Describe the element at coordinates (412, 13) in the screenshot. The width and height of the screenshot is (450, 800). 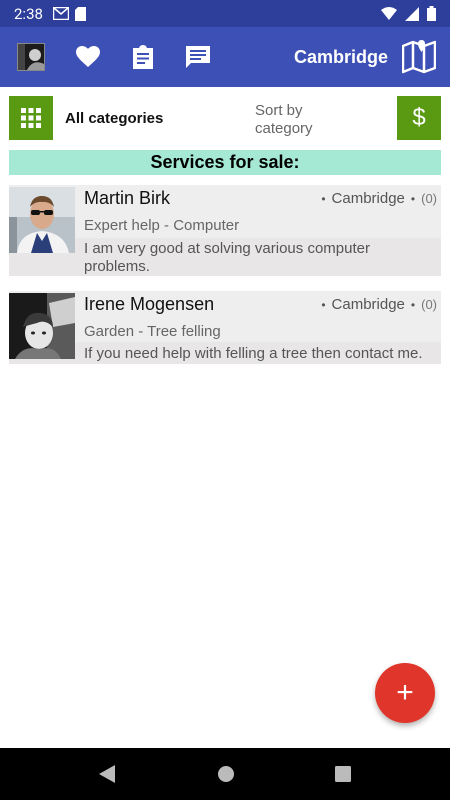
I see `signal-icon` at that location.